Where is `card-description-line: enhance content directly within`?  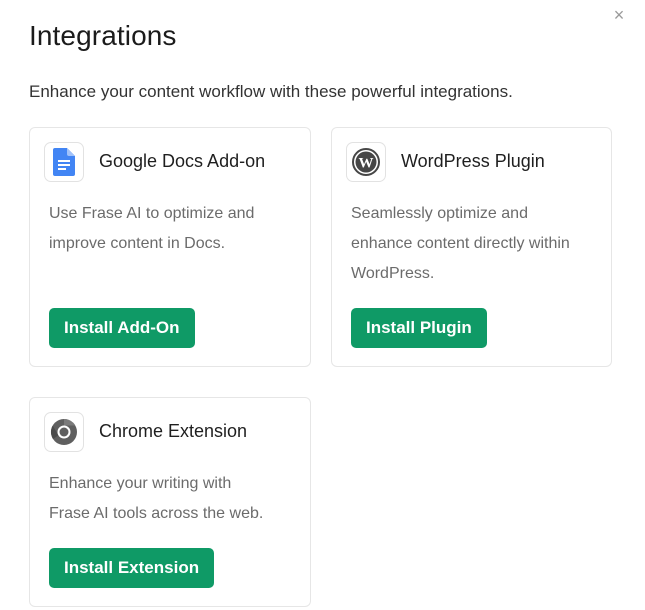 card-description-line: enhance content directly within is located at coordinates (460, 243).